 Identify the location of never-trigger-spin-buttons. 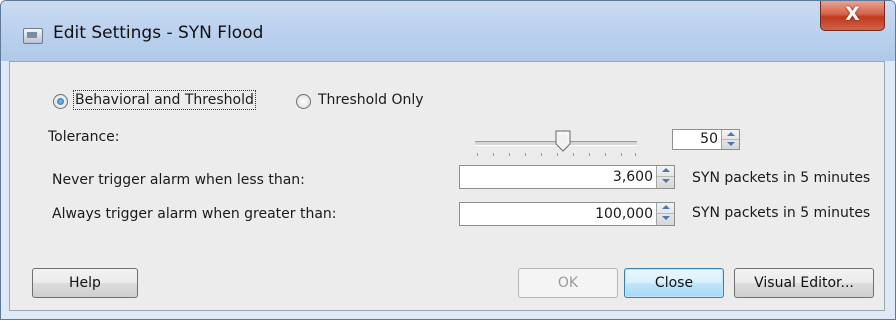
(665, 177).